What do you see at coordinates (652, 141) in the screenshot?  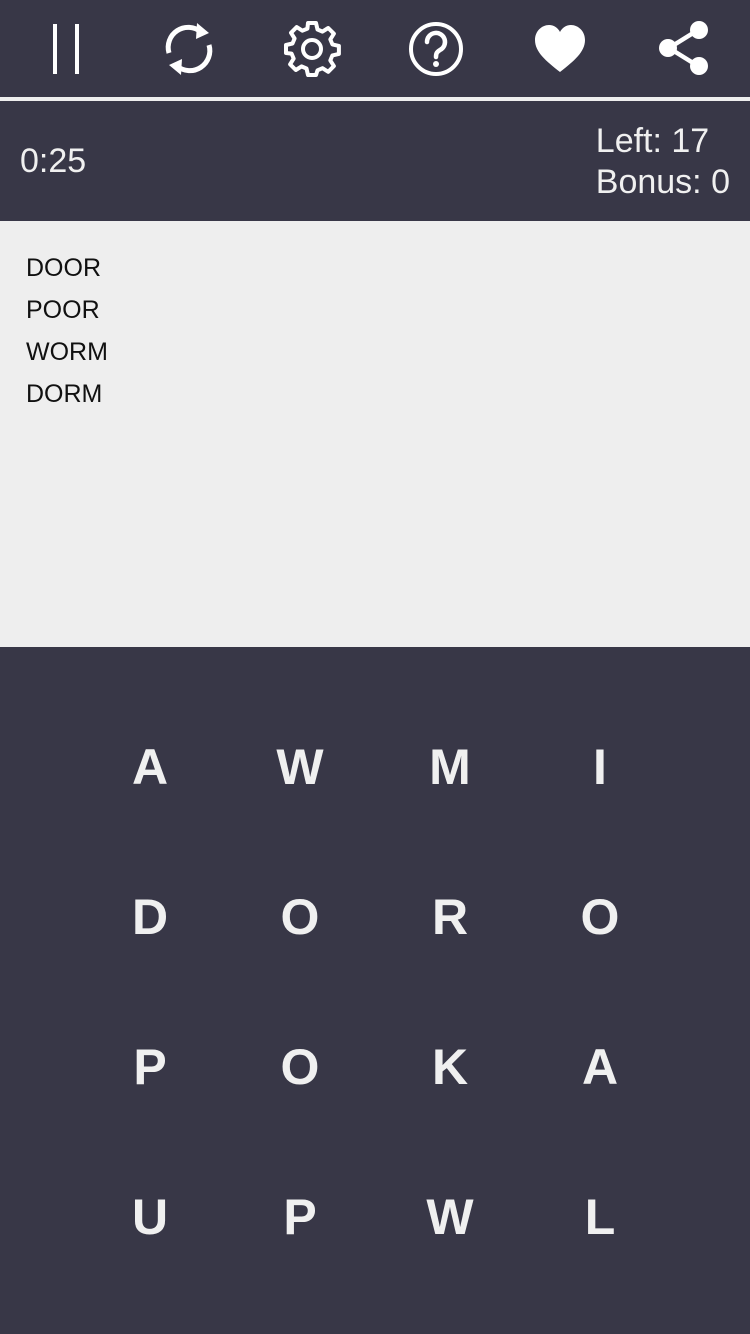 I see `words-left-count: Left: 17` at bounding box center [652, 141].